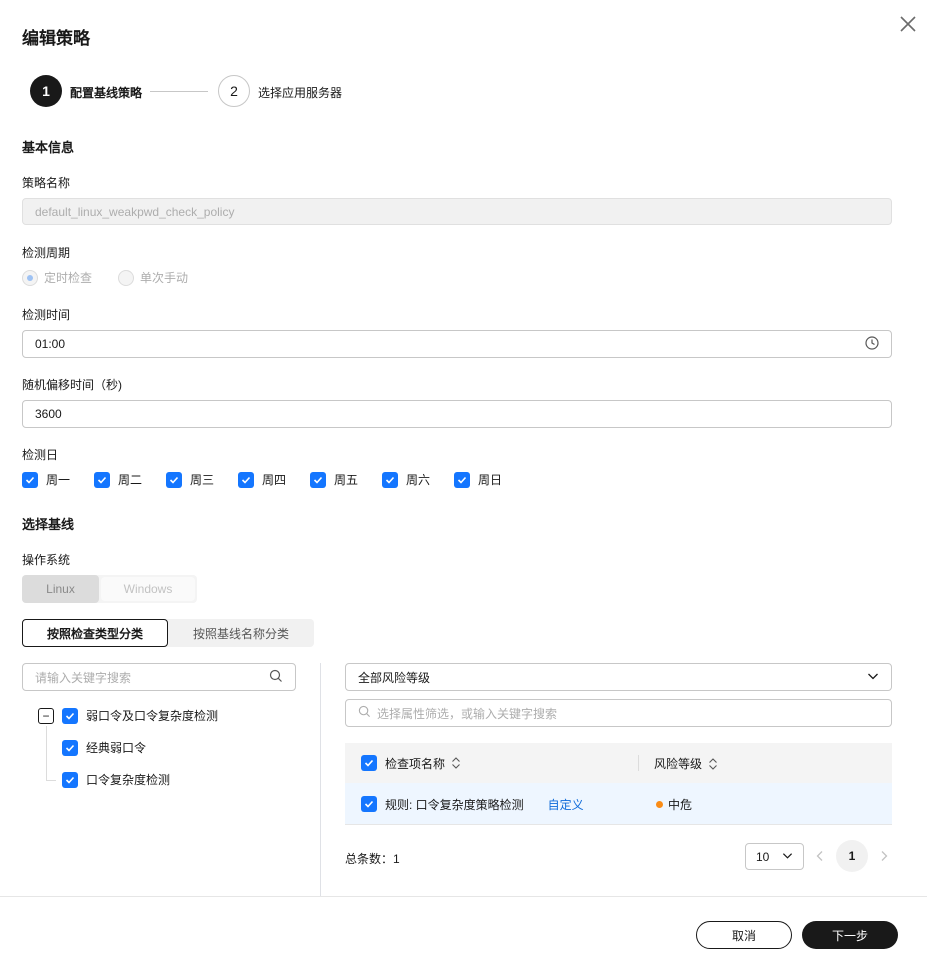 The height and width of the screenshot is (957, 927). I want to click on baseline-title: 选择基线, so click(48, 524).